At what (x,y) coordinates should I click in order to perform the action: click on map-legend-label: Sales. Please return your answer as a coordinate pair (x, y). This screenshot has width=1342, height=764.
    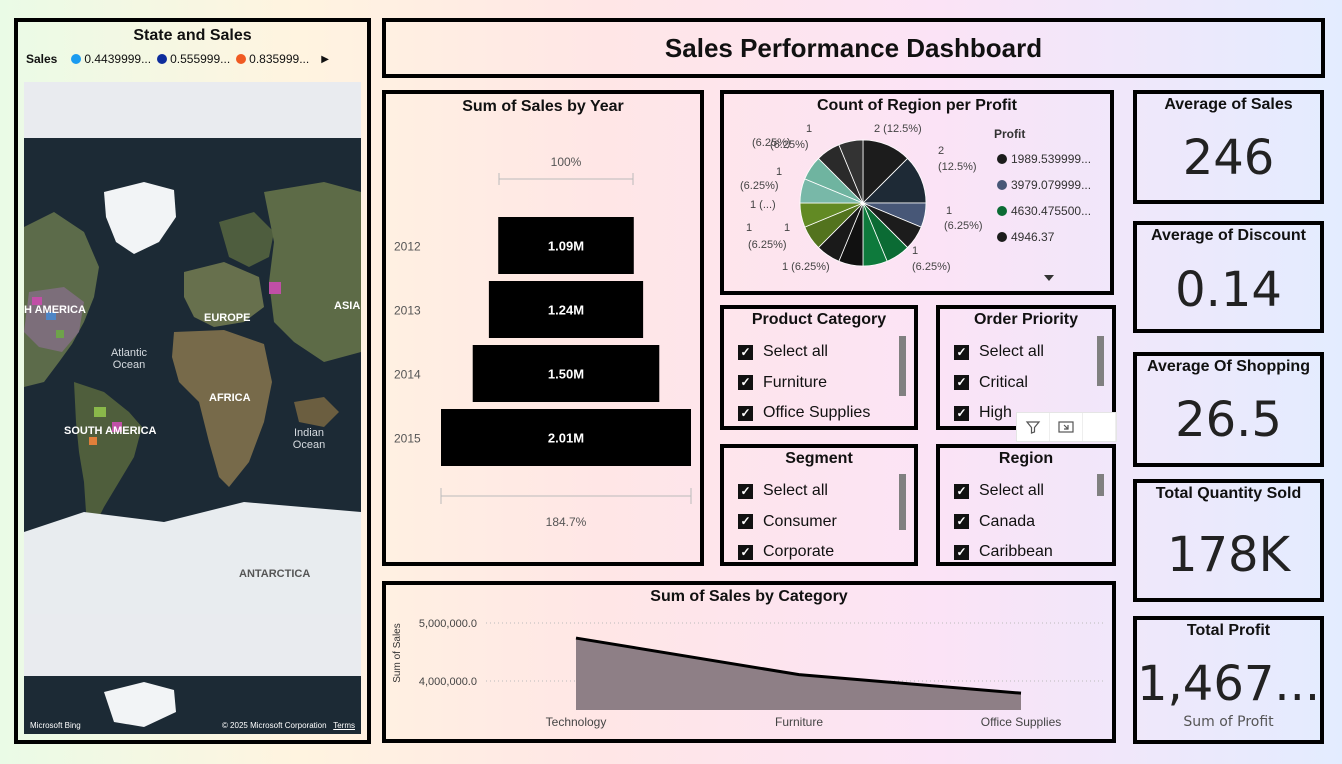
    Looking at the image, I should click on (42, 59).